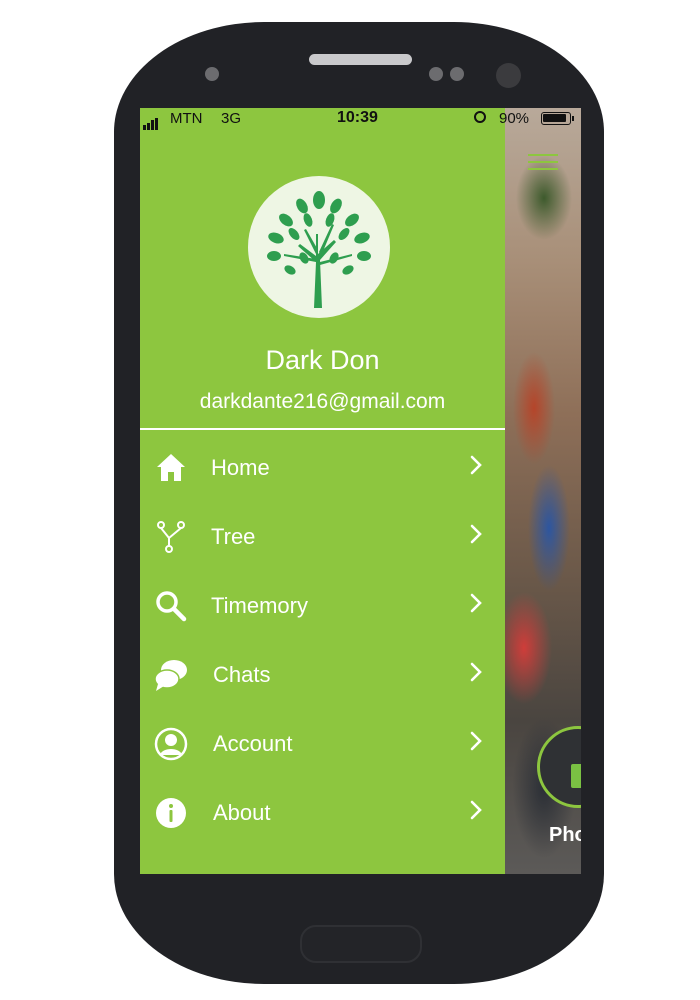 The height and width of the screenshot is (1000, 700). What do you see at coordinates (576, 776) in the screenshot?
I see `photo-icon` at bounding box center [576, 776].